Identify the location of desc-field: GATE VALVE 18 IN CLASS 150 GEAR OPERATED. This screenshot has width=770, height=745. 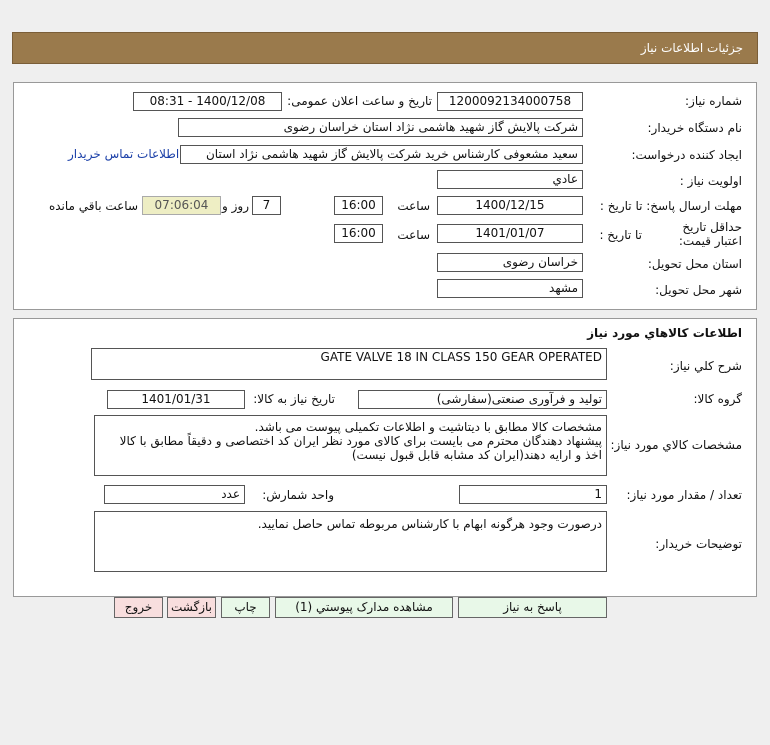
(349, 364).